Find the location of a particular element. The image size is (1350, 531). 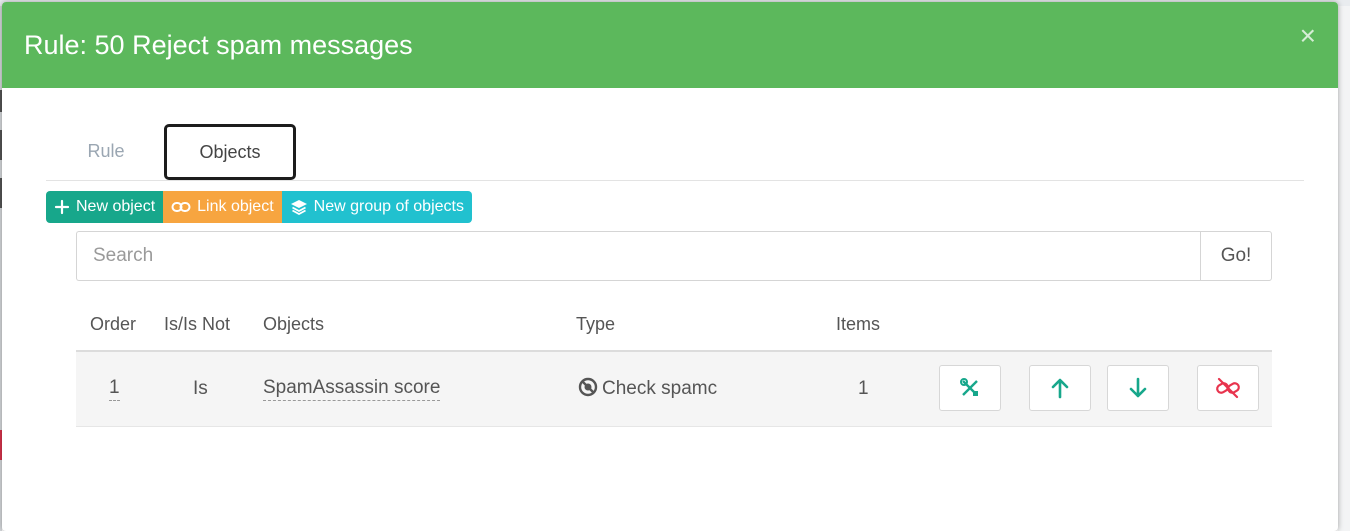

arrow-up-icon is located at coordinates (1060, 388).